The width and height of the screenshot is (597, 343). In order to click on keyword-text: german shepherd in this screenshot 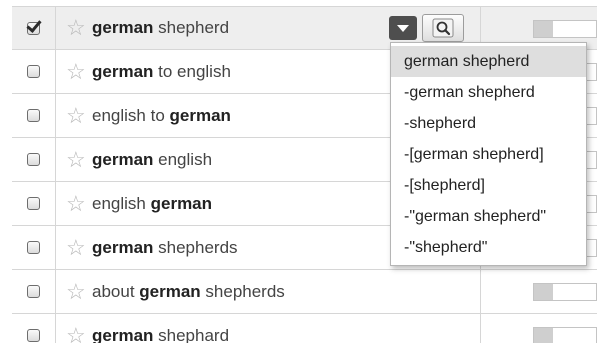, I will do `click(161, 27)`.